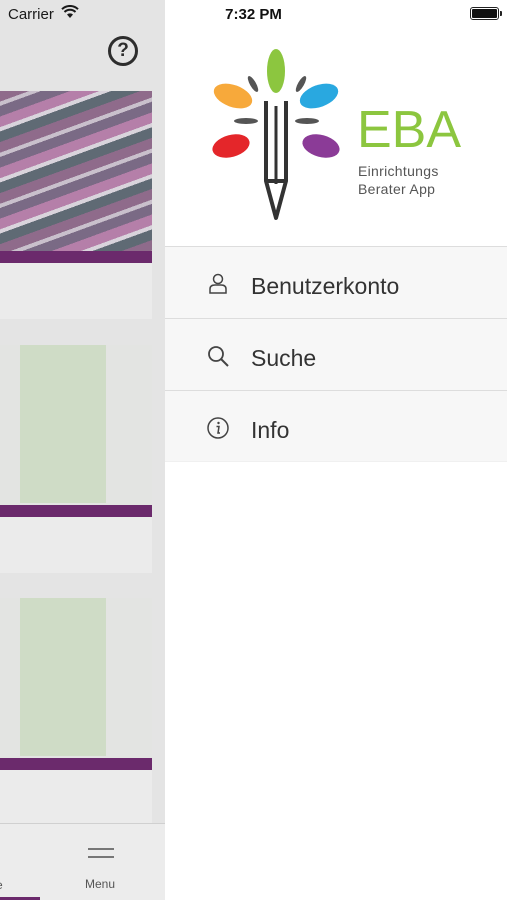 This screenshot has height=900, width=507. What do you see at coordinates (486, 13) in the screenshot?
I see `battery-icon` at bounding box center [486, 13].